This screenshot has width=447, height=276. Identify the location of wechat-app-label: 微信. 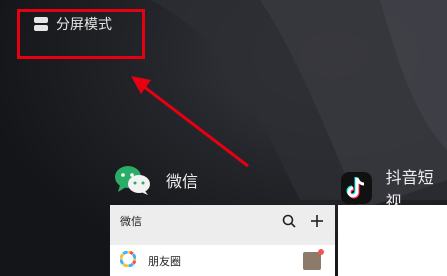
(156, 180).